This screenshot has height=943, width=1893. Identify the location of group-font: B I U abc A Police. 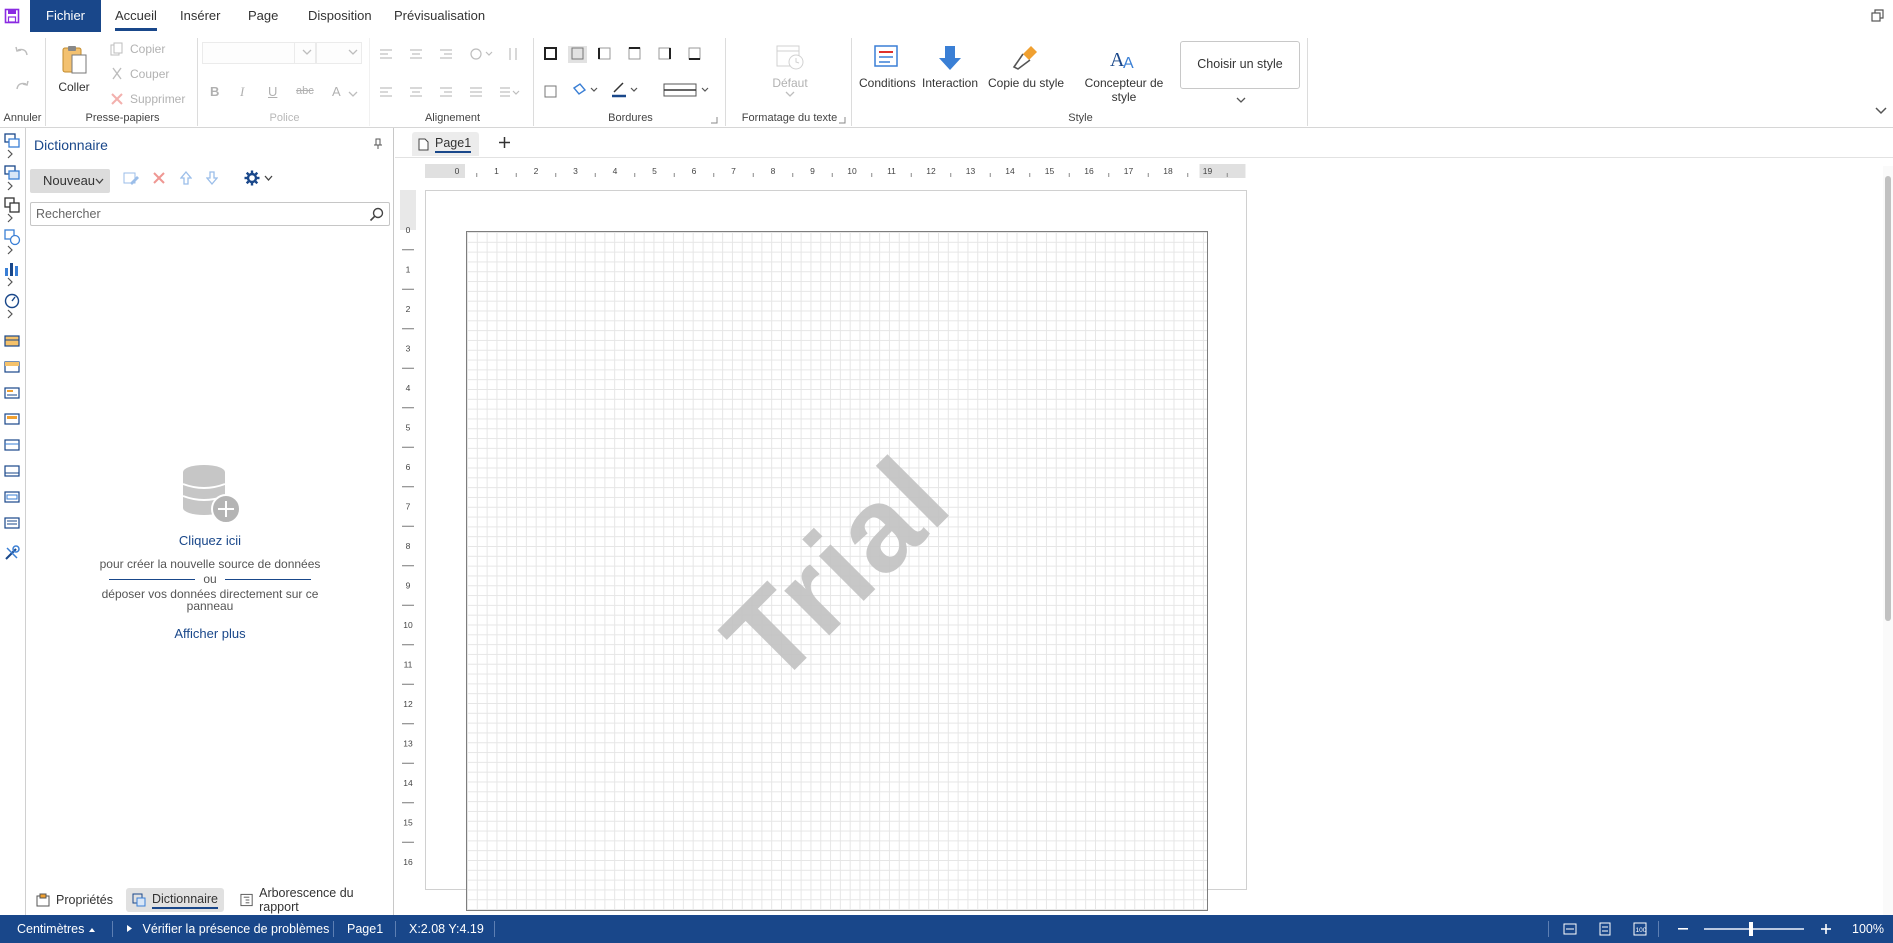
(285, 82).